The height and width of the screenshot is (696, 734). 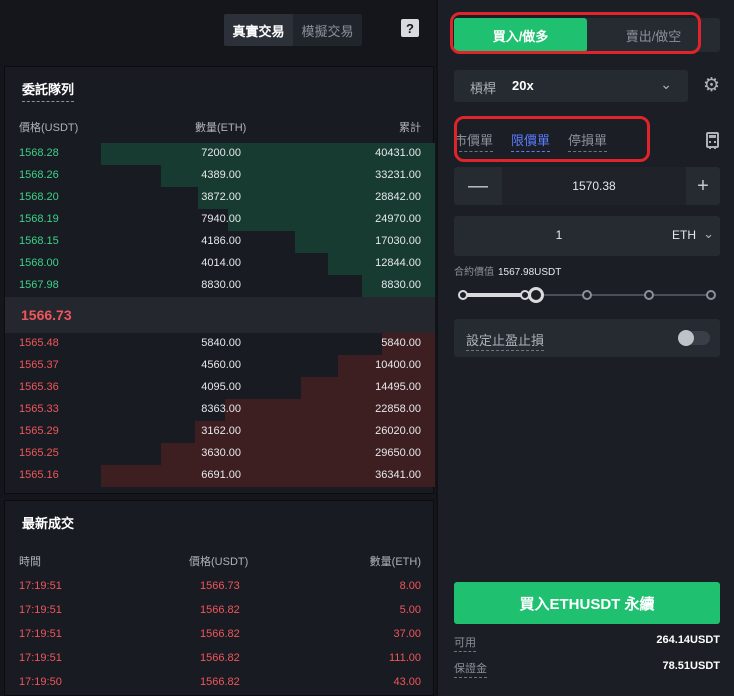 I want to click on quantity-unit: ETH, so click(x=684, y=235).